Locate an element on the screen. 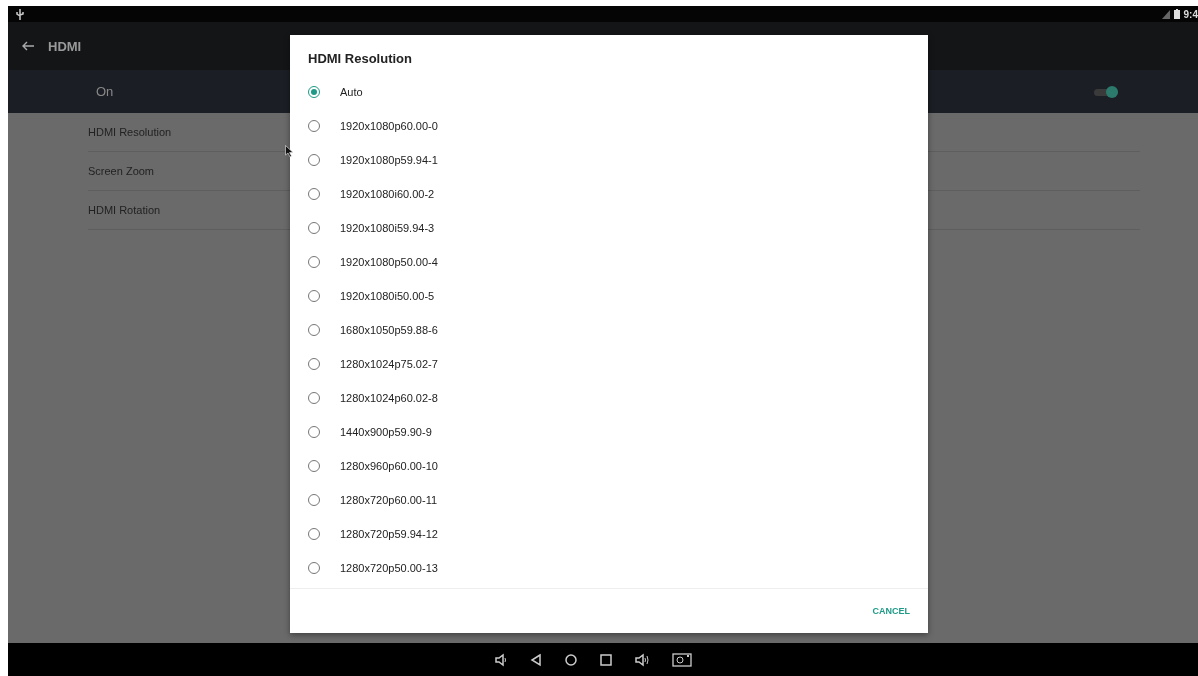  recents-icon is located at coordinates (606, 659).